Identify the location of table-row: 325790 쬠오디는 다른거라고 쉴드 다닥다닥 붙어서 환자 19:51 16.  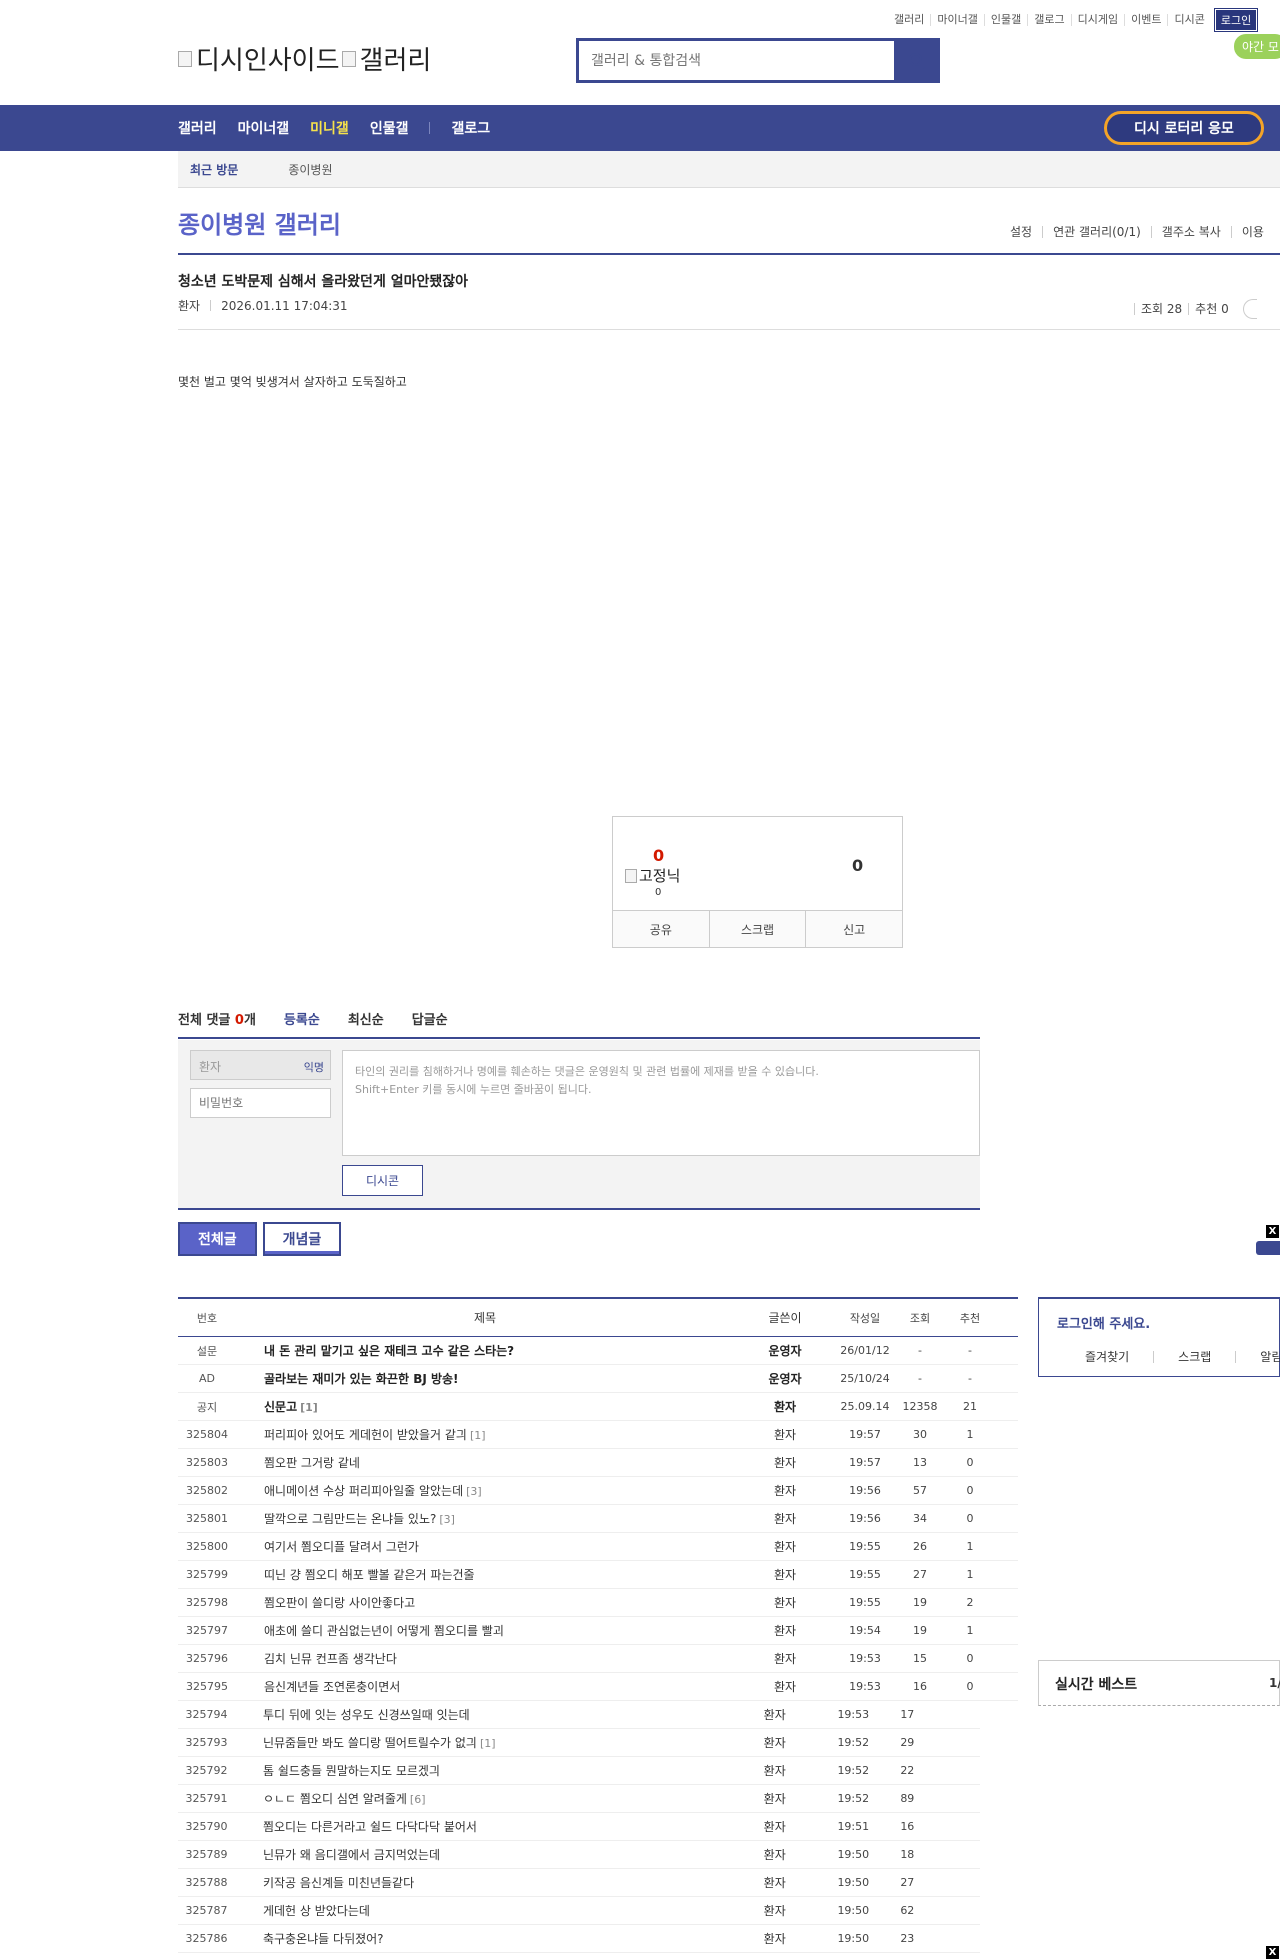
(579, 1827).